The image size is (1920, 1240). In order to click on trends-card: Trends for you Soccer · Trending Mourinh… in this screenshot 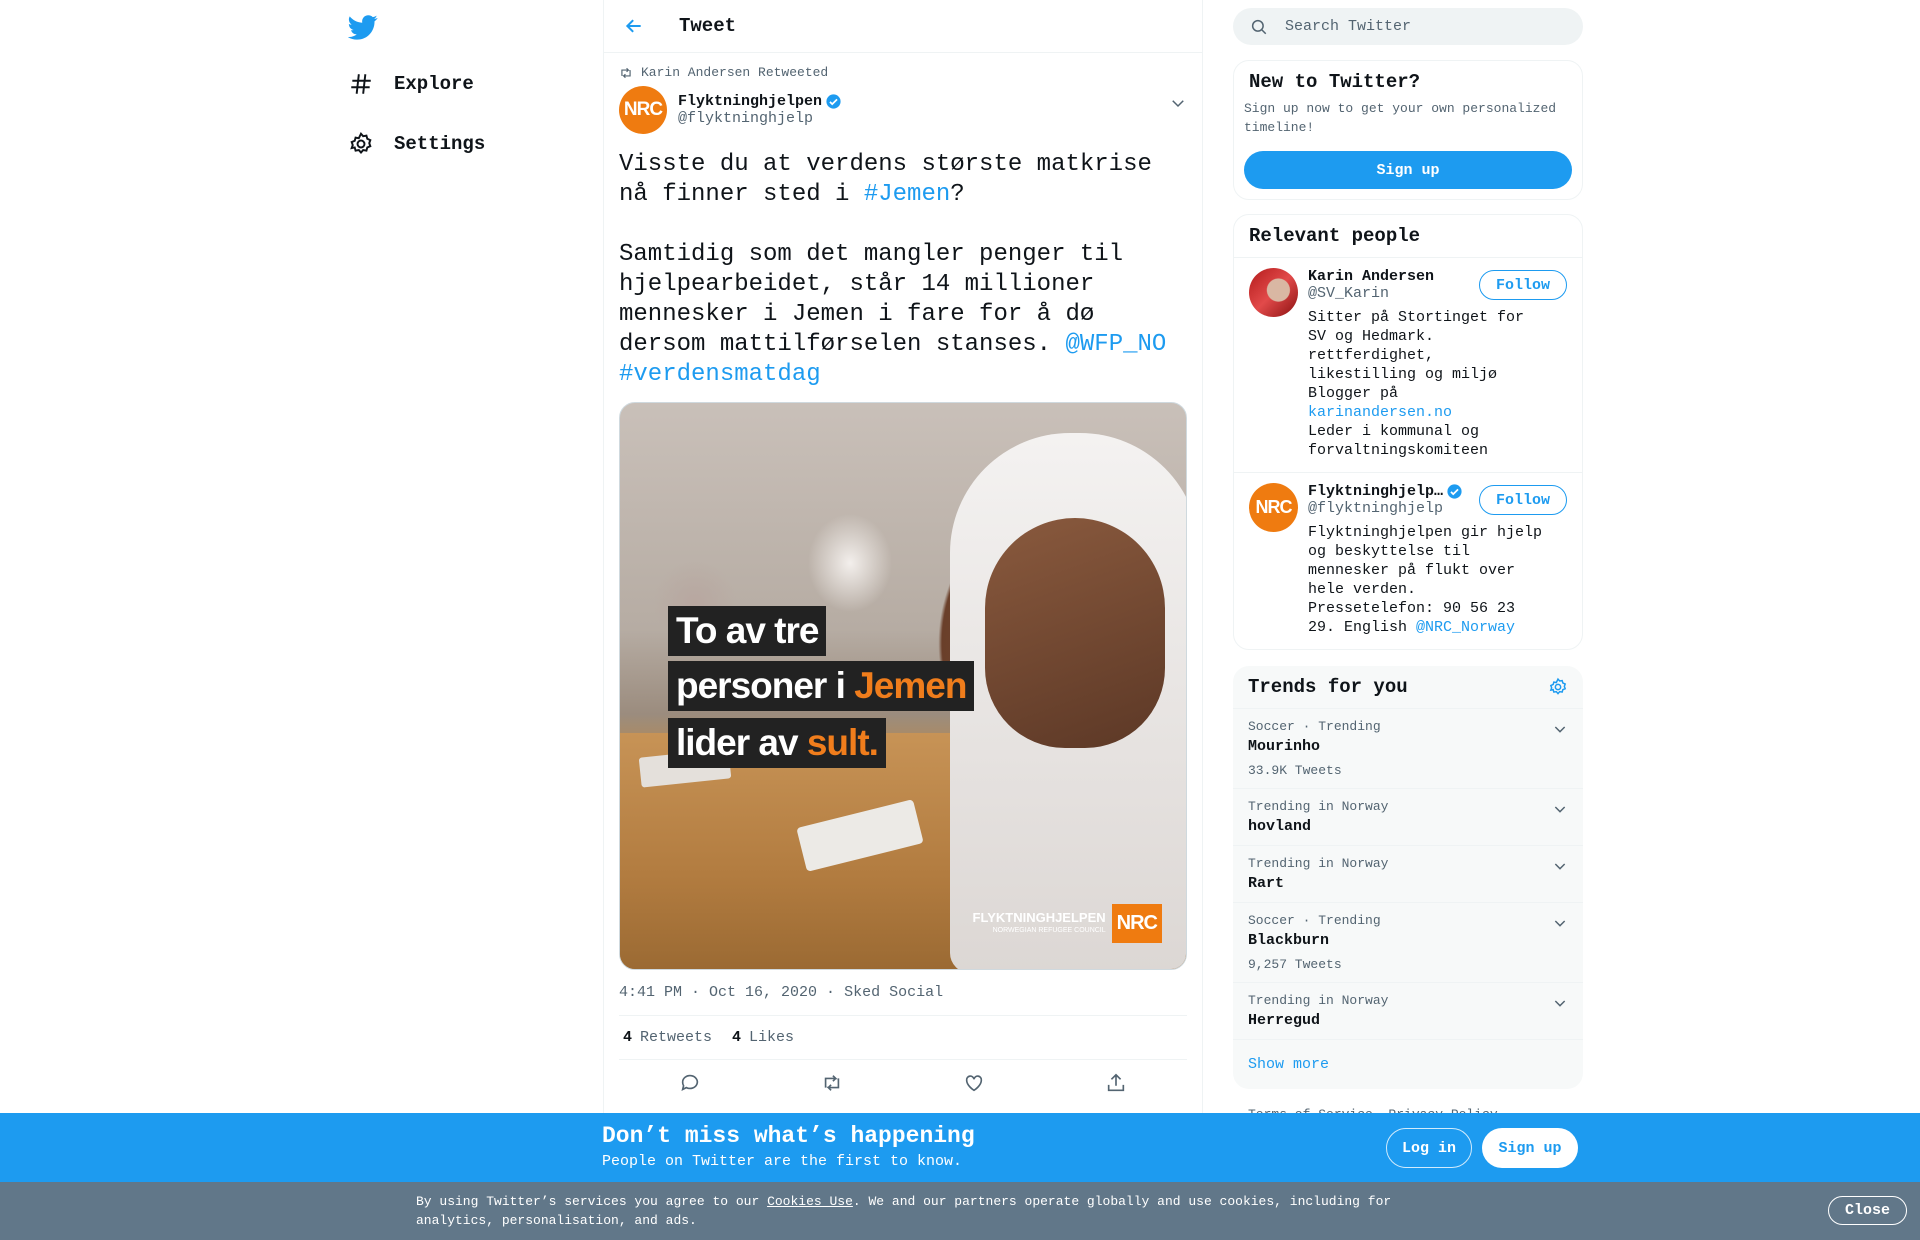, I will do `click(1408, 877)`.